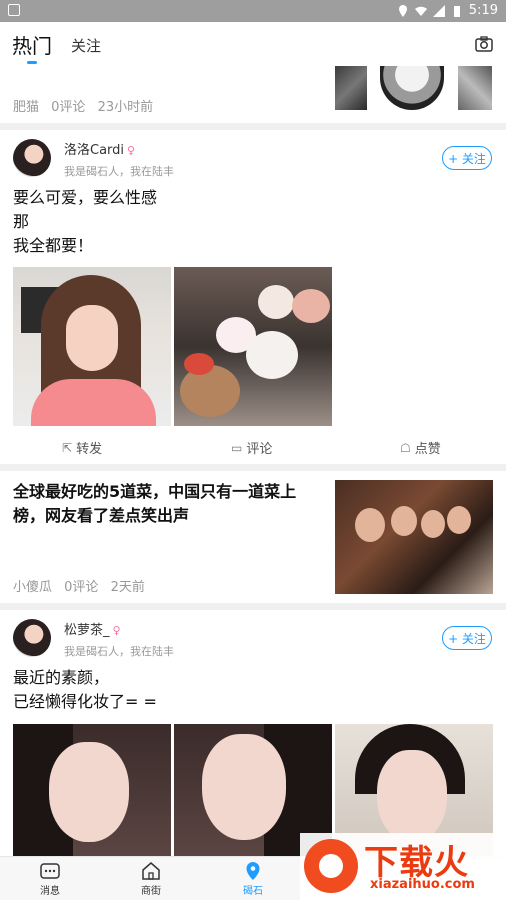 This screenshot has width=506, height=900. I want to click on tab-store: 商街, so click(151, 878).